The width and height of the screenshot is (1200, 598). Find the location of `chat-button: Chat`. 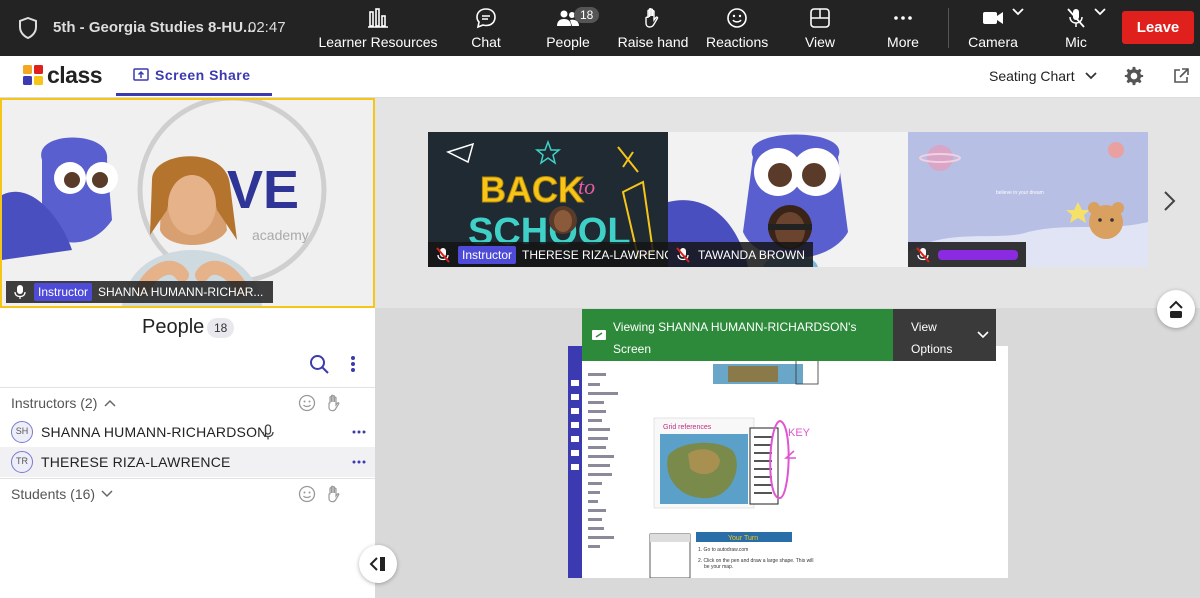

chat-button: Chat is located at coordinates (486, 29).